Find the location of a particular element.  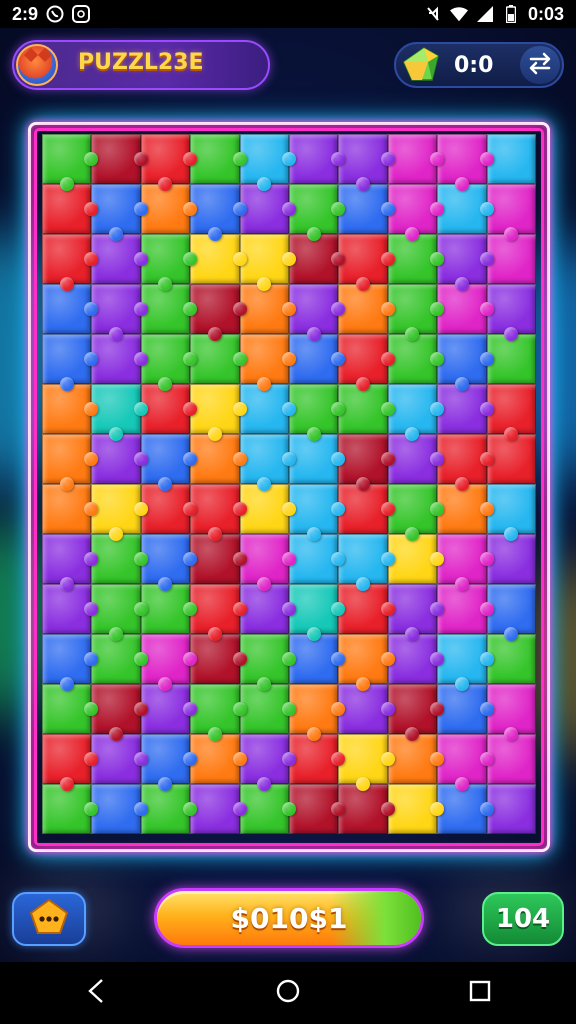

fox-avatar is located at coordinates (37, 65).